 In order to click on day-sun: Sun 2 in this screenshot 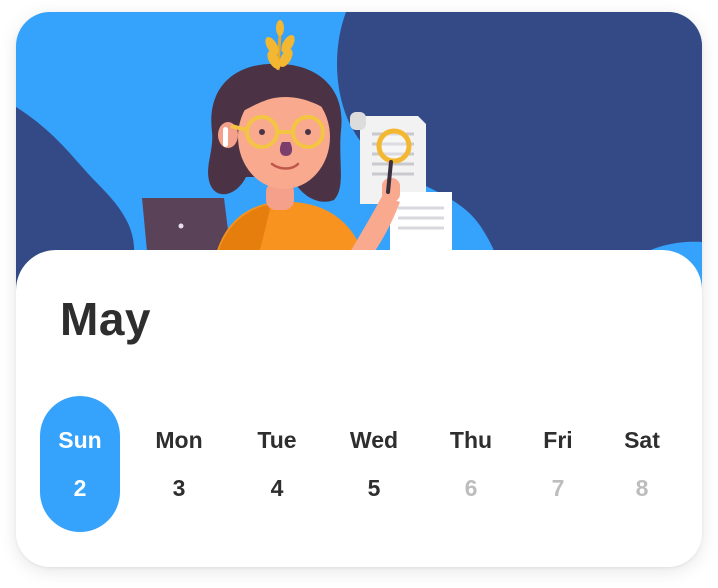, I will do `click(80, 464)`.